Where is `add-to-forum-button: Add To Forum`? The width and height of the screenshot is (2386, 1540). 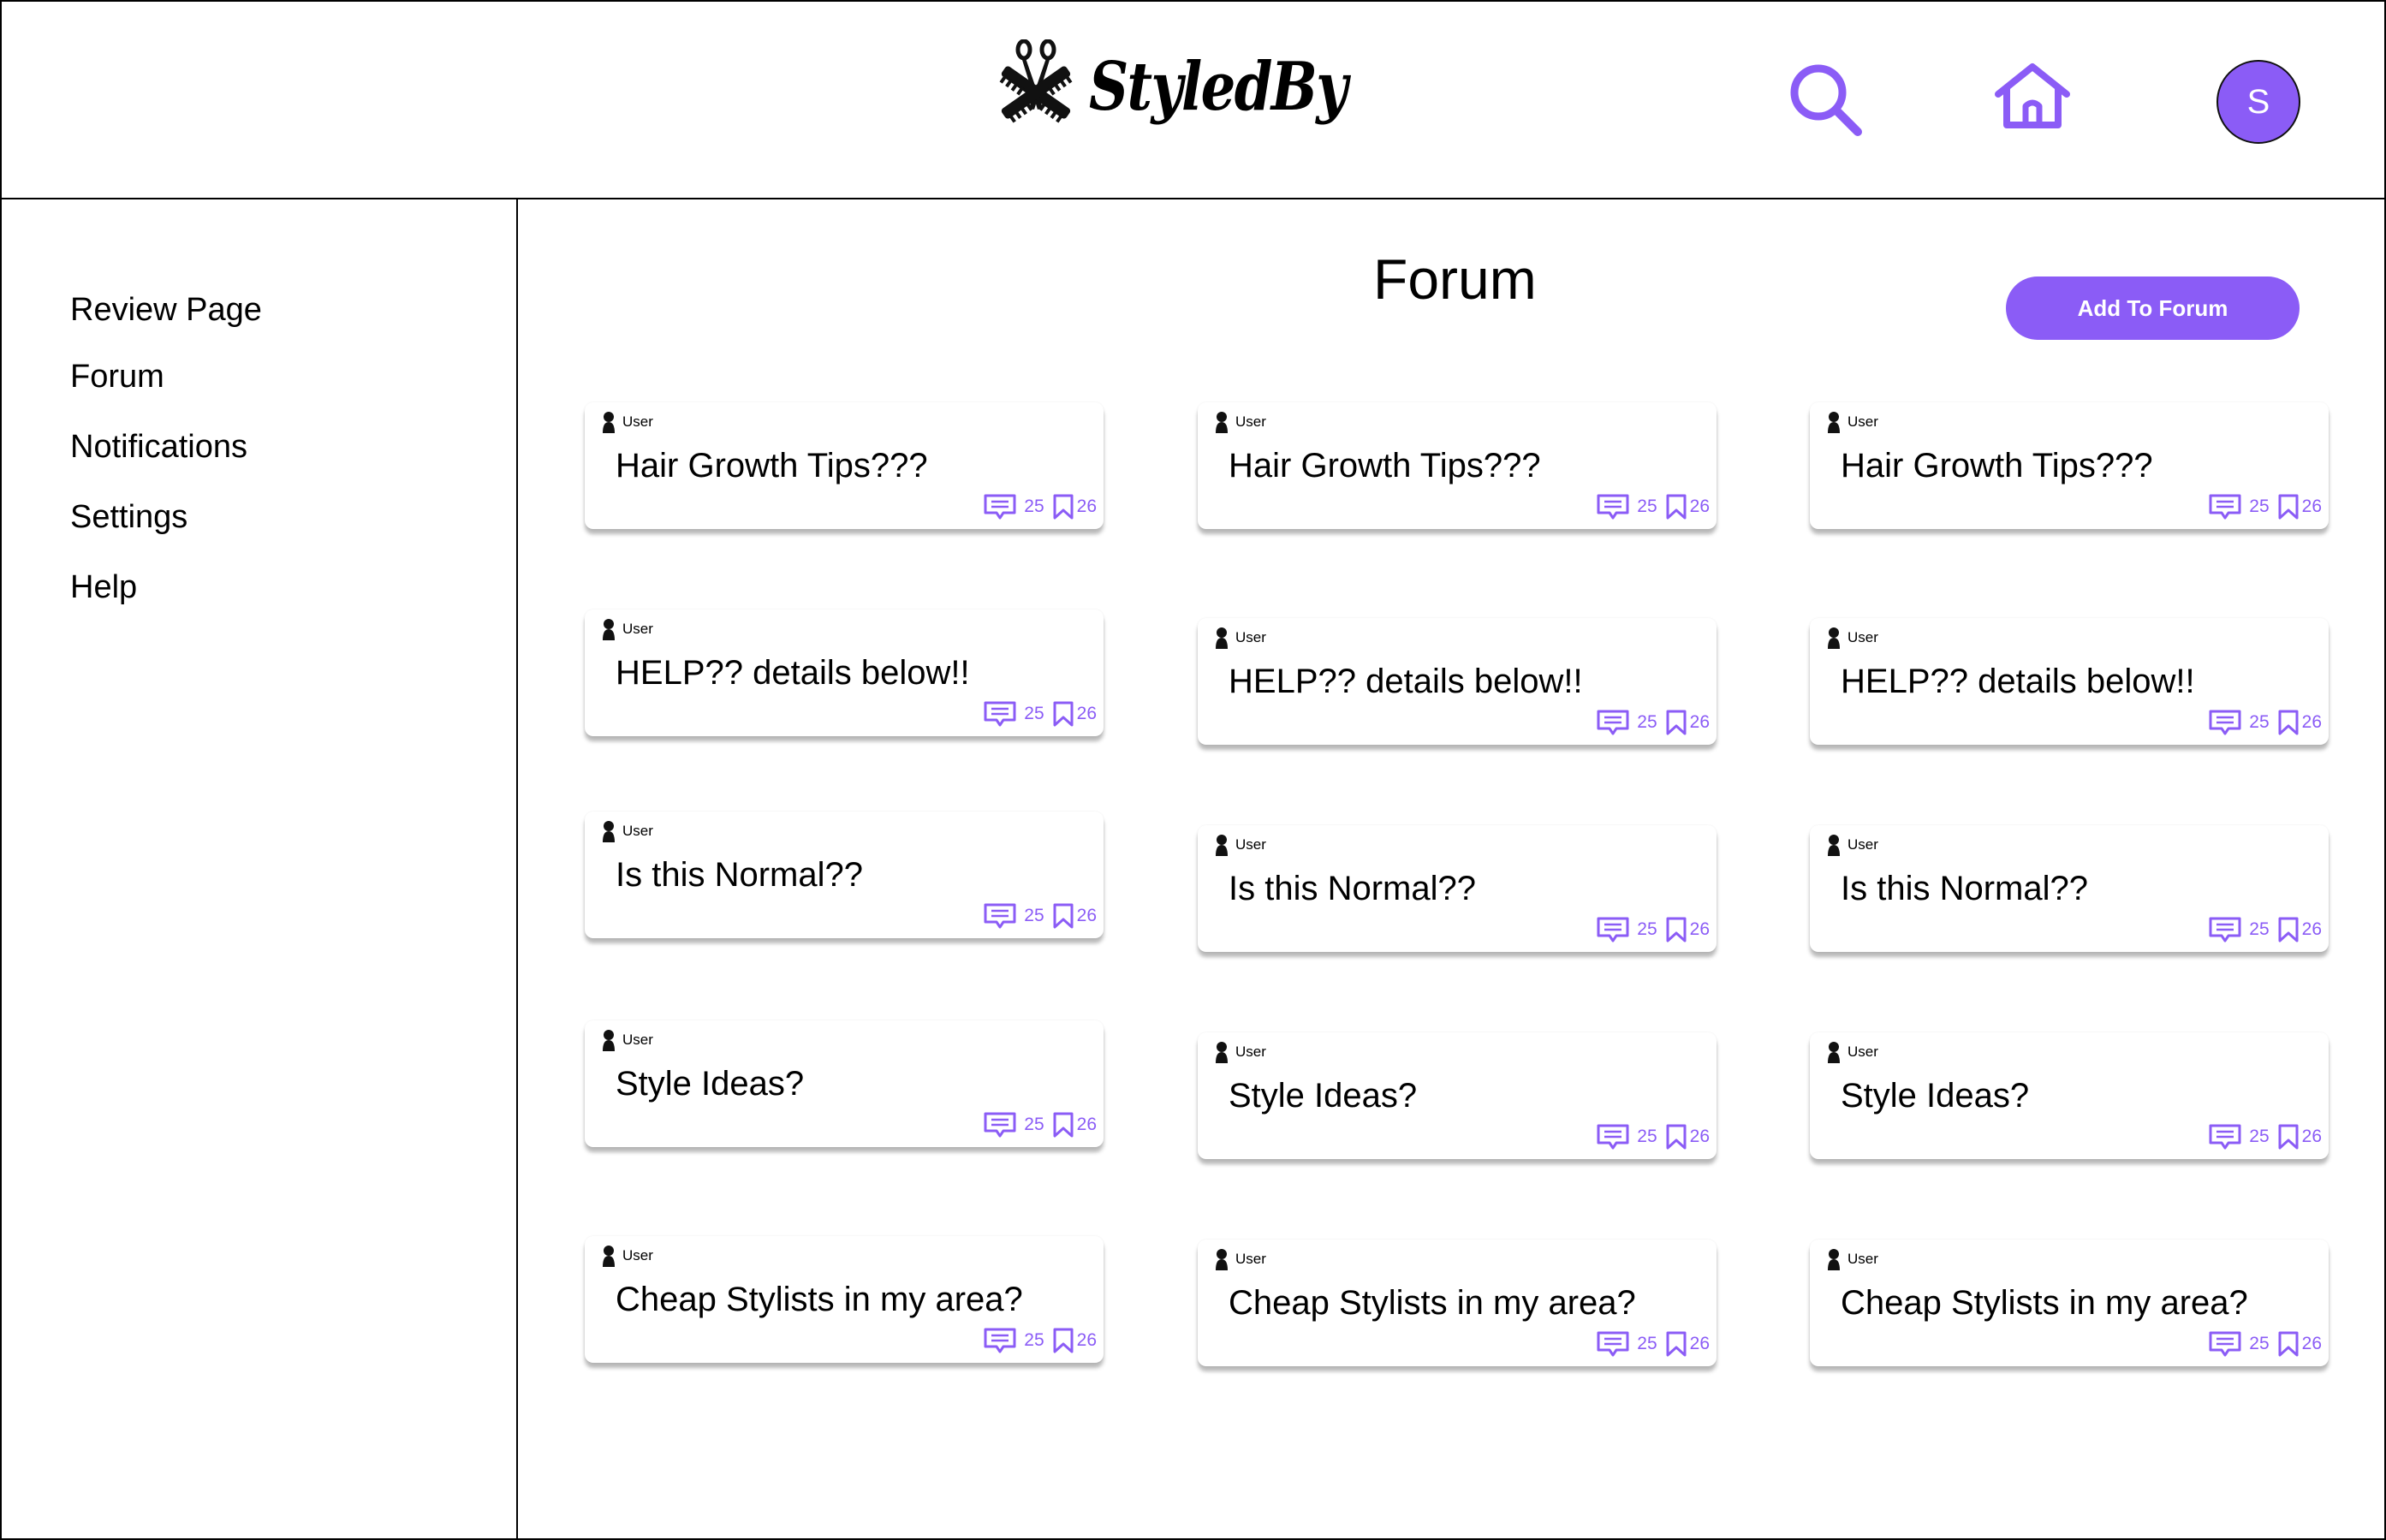 add-to-forum-button: Add To Forum is located at coordinates (2153, 308).